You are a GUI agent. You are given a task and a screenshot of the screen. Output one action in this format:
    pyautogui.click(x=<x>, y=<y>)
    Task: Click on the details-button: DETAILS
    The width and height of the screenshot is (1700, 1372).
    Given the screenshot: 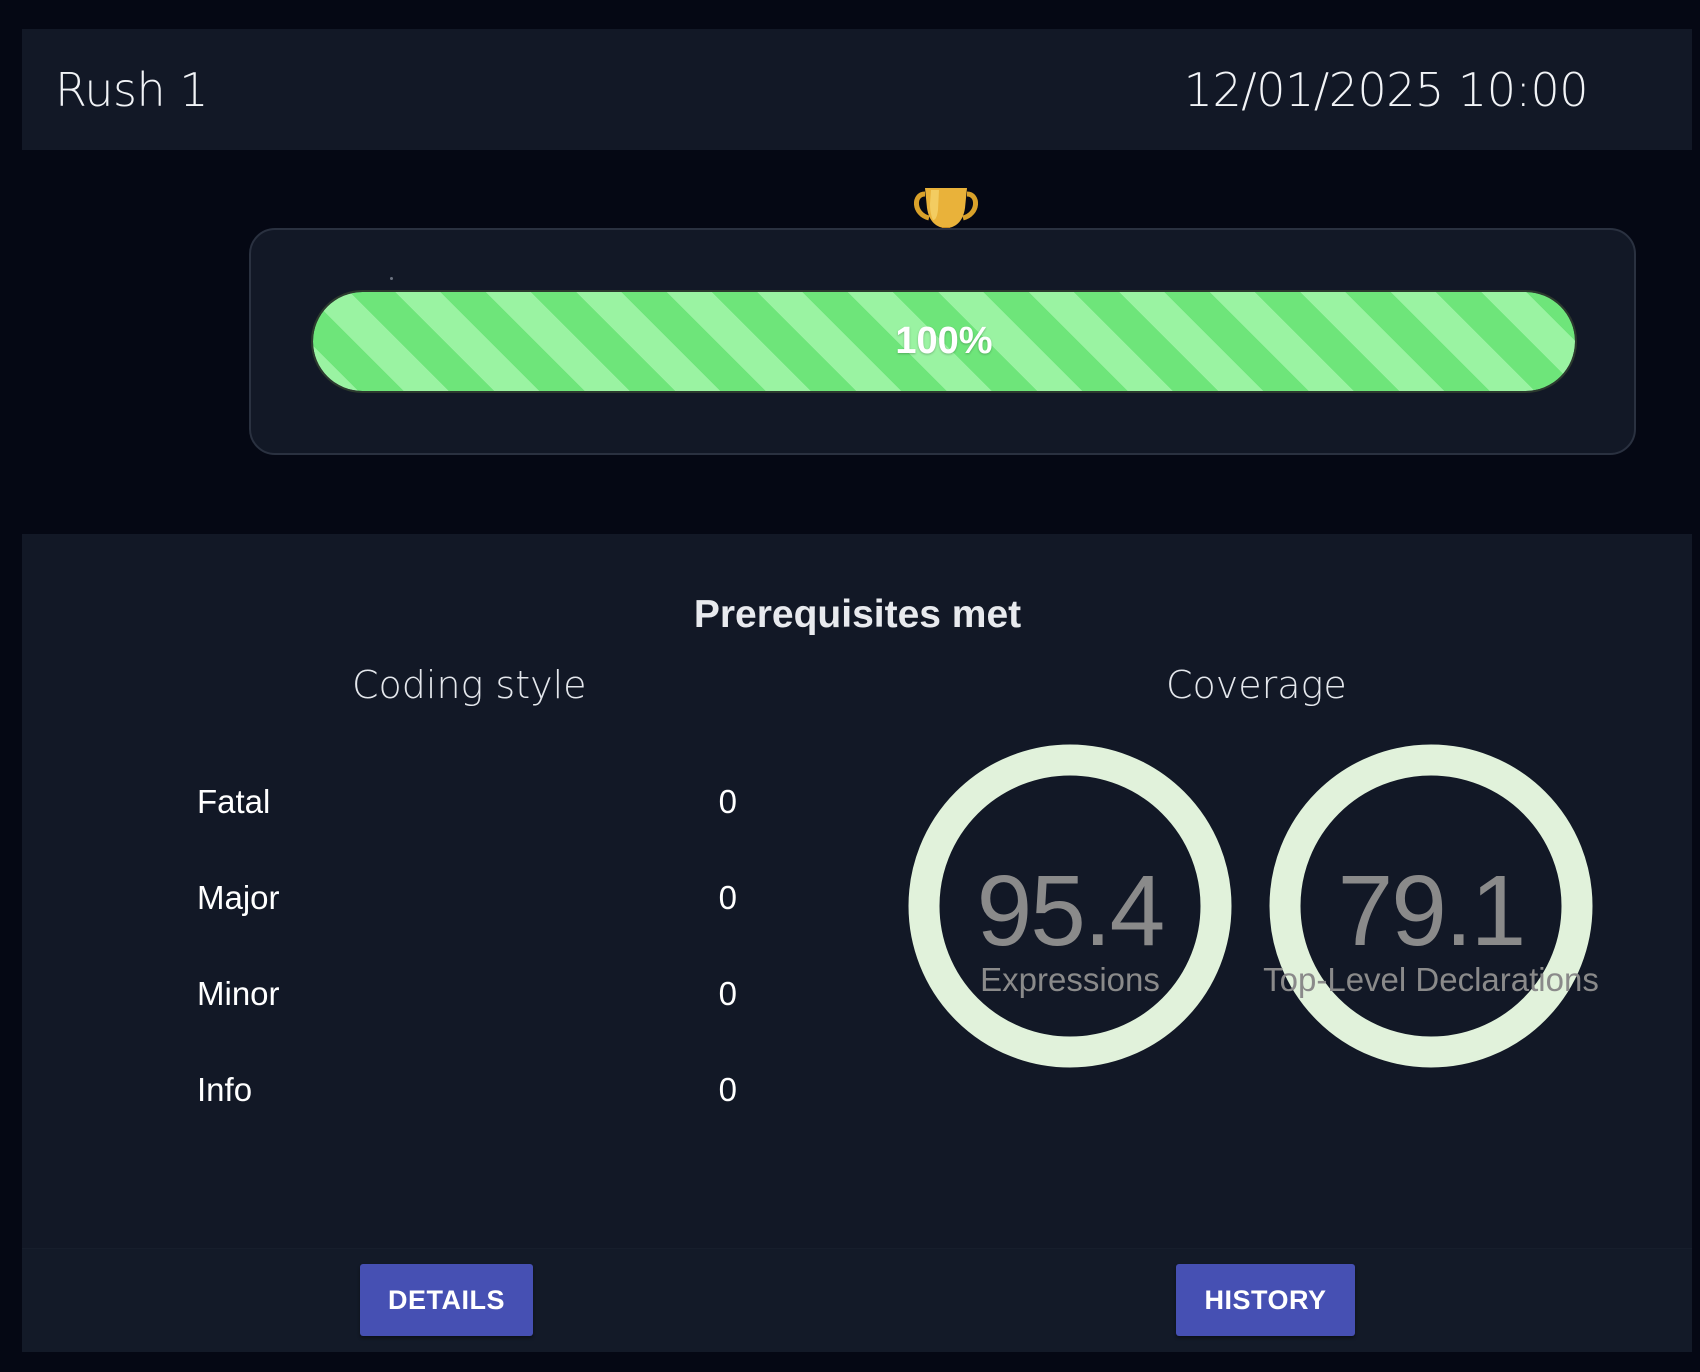 What is the action you would take?
    pyautogui.click(x=446, y=1300)
    